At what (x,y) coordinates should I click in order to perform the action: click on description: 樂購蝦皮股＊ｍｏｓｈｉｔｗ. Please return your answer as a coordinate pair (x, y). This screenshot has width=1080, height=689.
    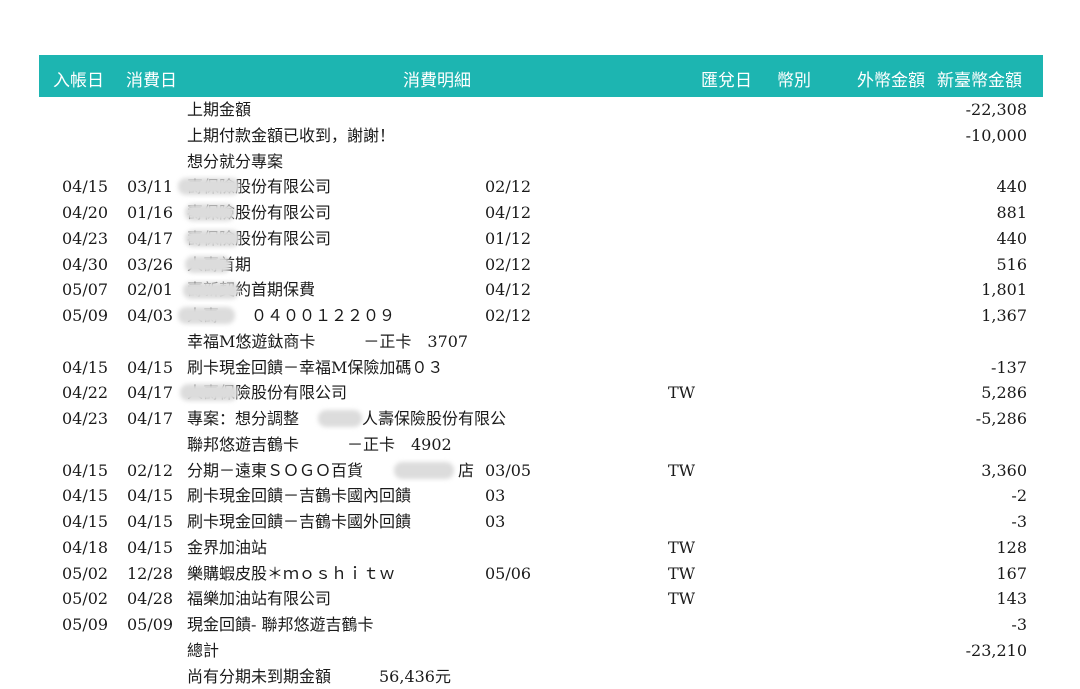
    Looking at the image, I should click on (291, 573).